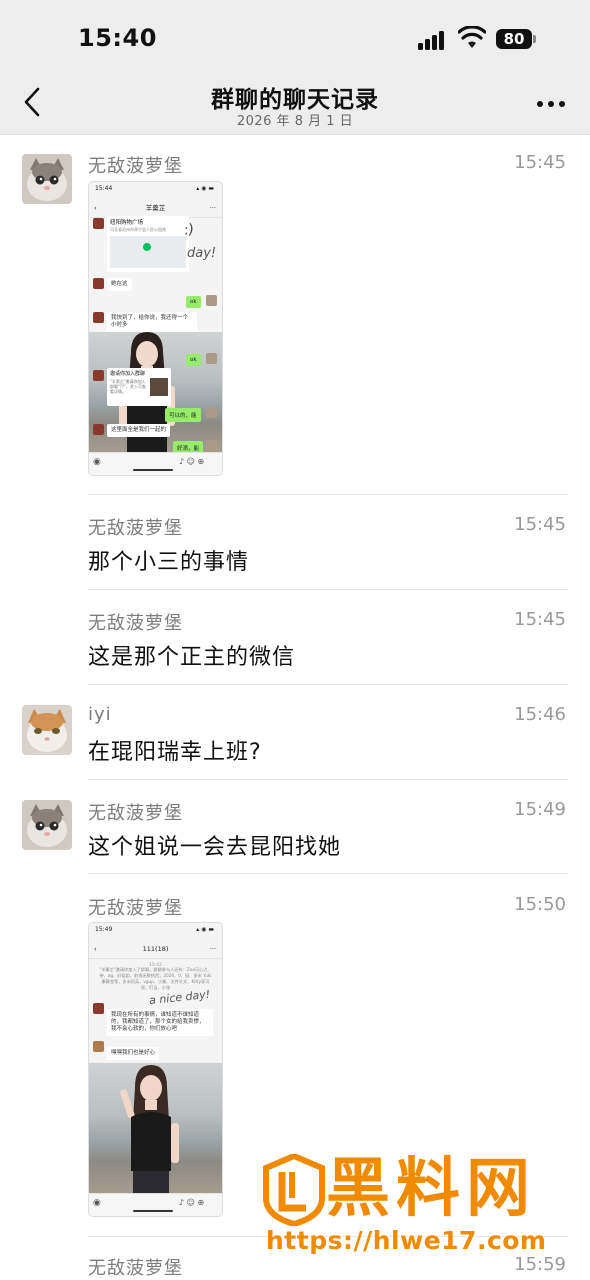 The height and width of the screenshot is (1280, 590). I want to click on more-button, so click(551, 104).